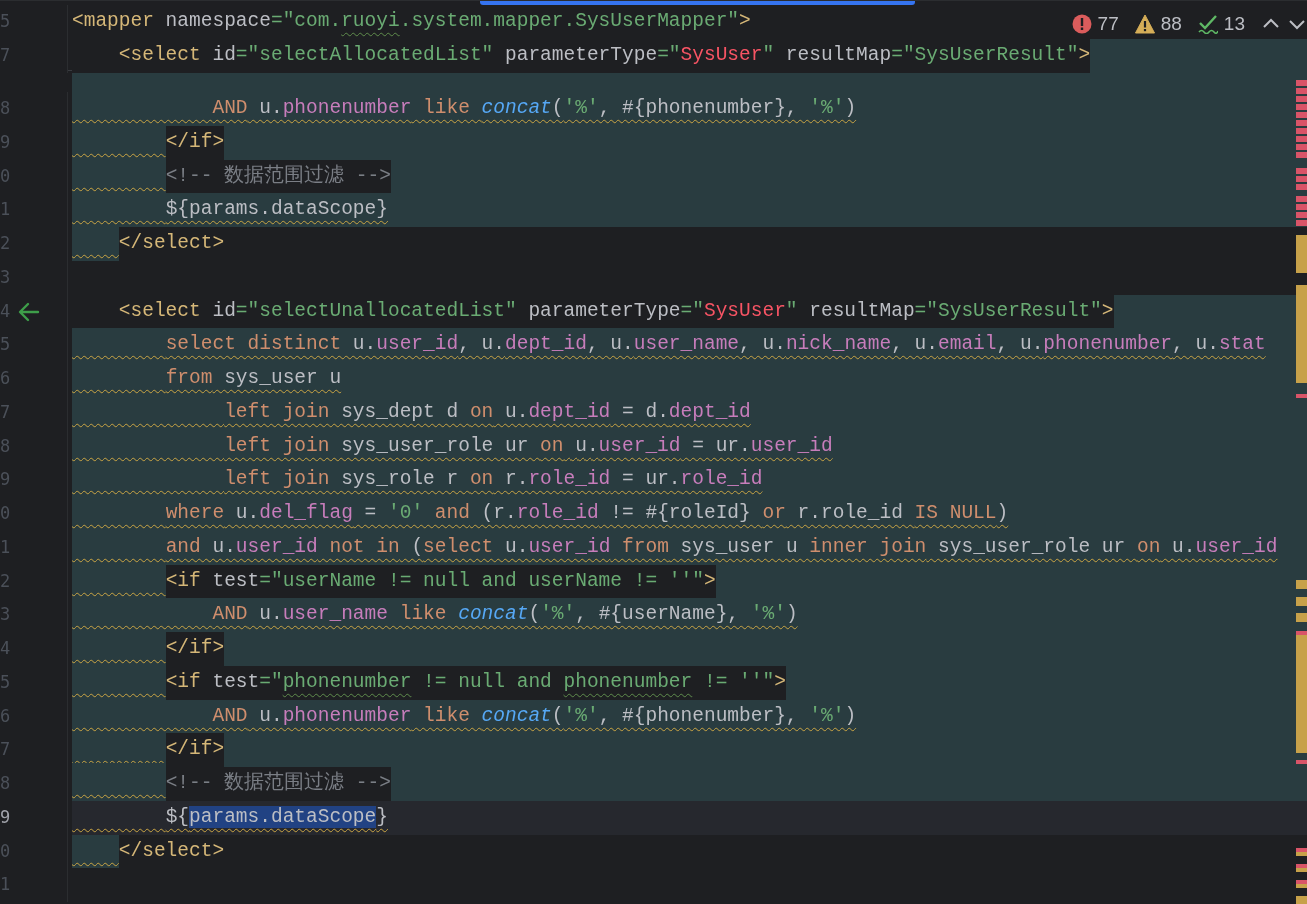 Image resolution: width=1307 pixels, height=904 pixels. I want to click on inspection-count: 13, so click(1234, 24).